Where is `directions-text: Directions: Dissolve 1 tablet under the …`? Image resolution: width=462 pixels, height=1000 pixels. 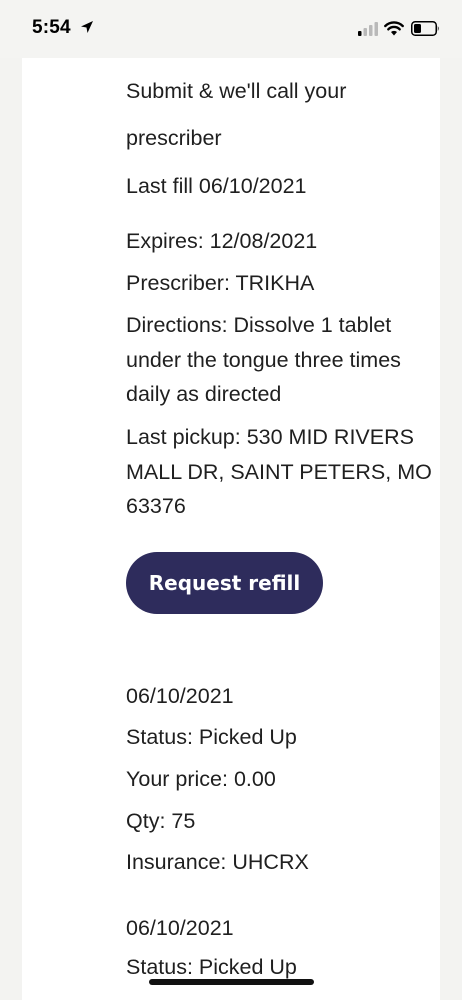 directions-text: Directions: Dissolve 1 tablet under the … is located at coordinates (263, 359).